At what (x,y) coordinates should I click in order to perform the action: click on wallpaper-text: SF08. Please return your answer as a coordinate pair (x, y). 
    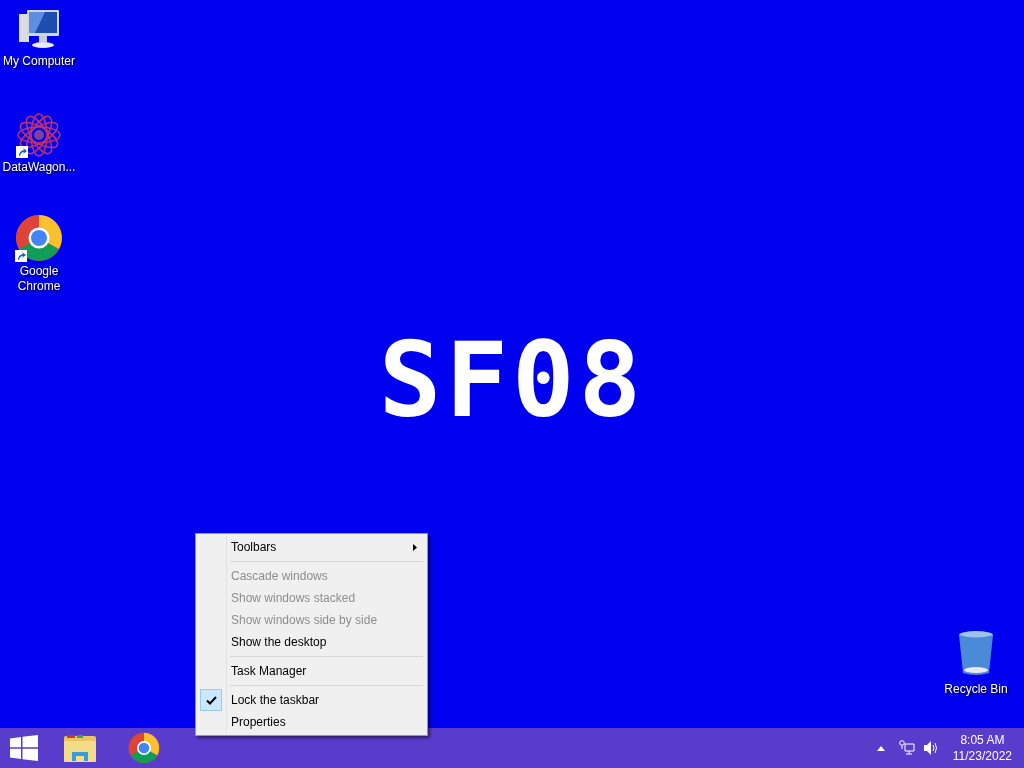
    Looking at the image, I should click on (512, 380).